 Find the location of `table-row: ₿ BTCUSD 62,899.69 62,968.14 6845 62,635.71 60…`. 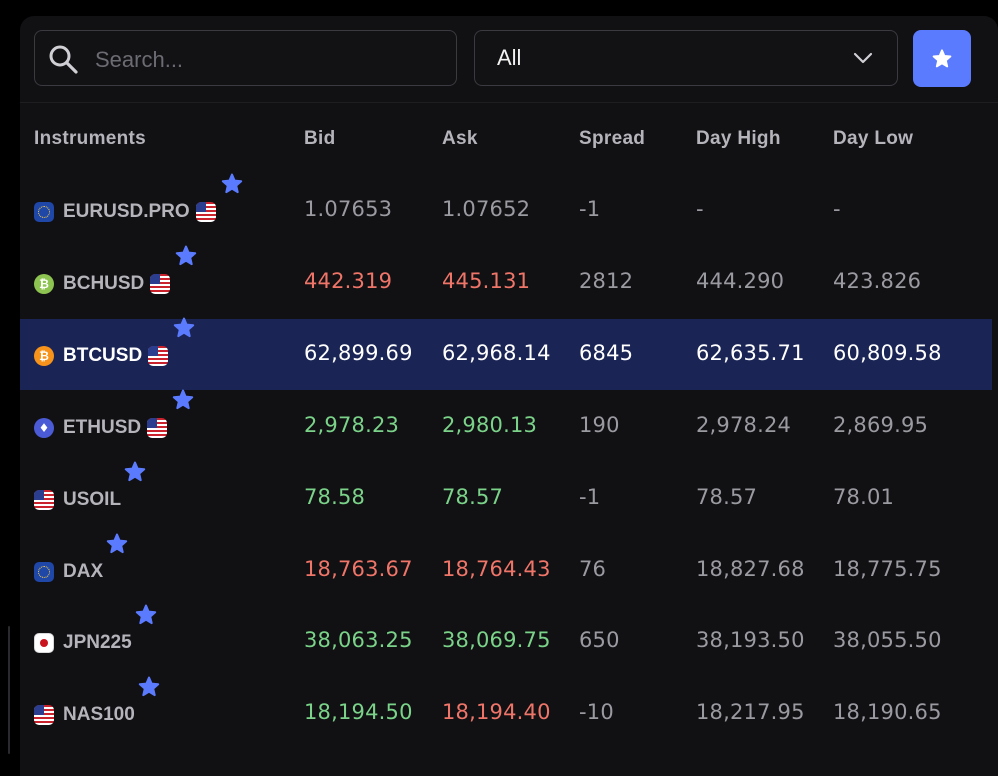

table-row: ₿ BTCUSD 62,899.69 62,968.14 6845 62,635.71 60… is located at coordinates (506, 353).